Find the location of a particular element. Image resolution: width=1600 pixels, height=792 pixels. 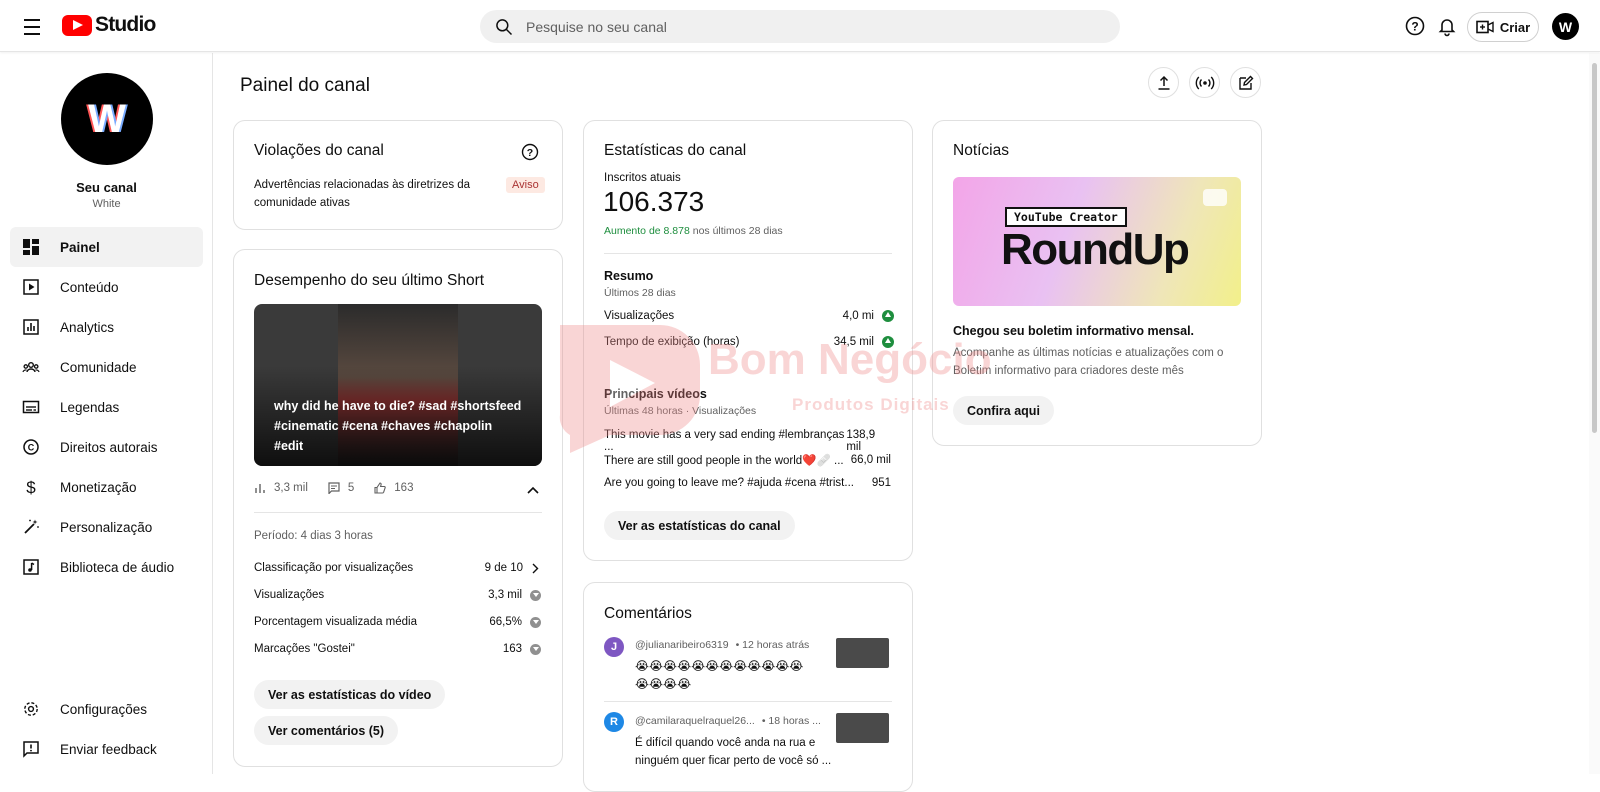

comment-text: 😭😭😭😭😭😭😭😭😭😭😭😭 😭😭😭😭 is located at coordinates (719, 675).